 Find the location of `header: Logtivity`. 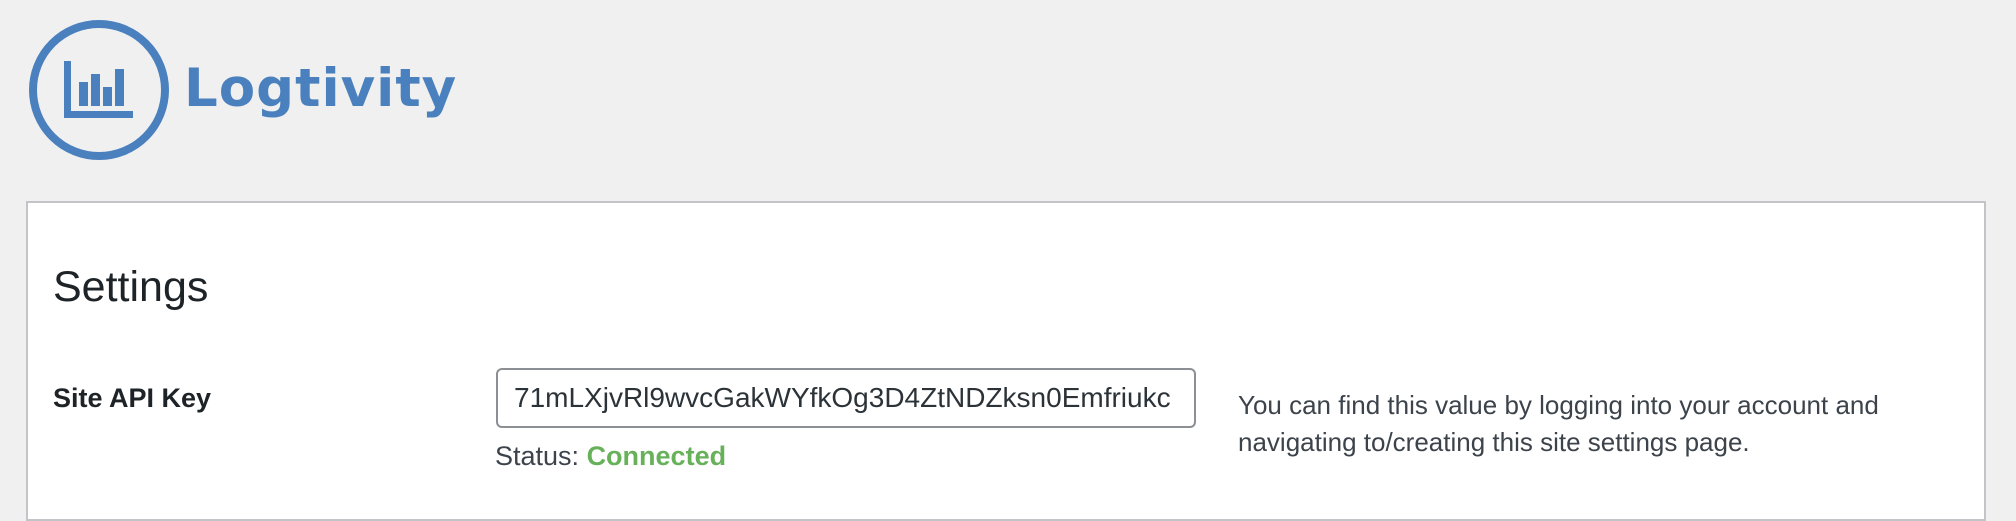

header: Logtivity is located at coordinates (242, 90).